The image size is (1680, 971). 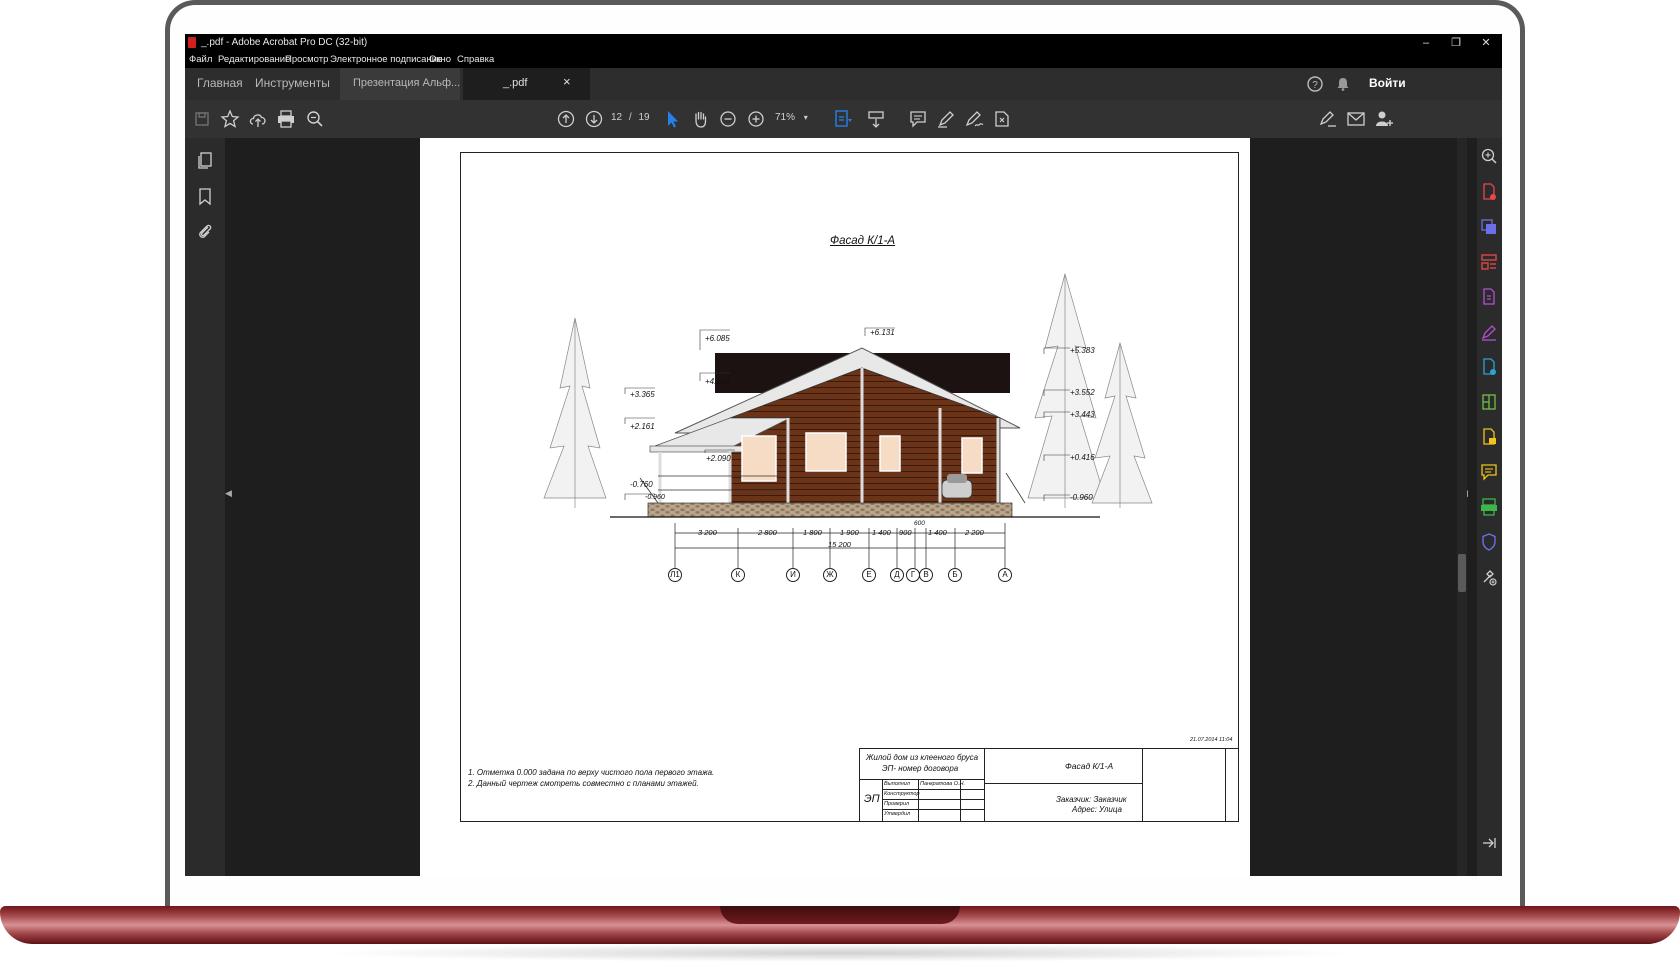 I want to click on axis-bubble: А, so click(x=1005, y=575).